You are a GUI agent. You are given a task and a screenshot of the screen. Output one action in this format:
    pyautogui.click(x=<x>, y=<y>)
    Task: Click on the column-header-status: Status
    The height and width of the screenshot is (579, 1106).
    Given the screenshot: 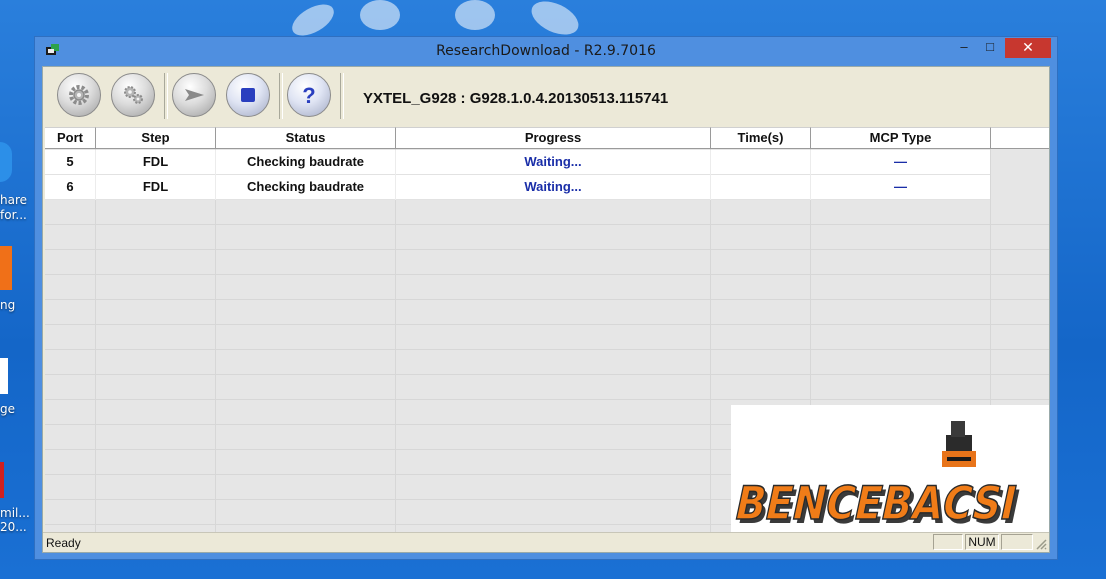 What is the action you would take?
    pyautogui.click(x=306, y=138)
    